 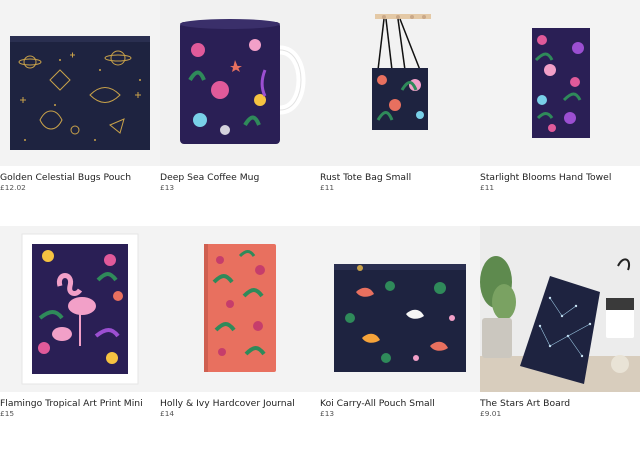 I want to click on product-card: Koi Carry-All Pouch Small £13, so click(x=400, y=339).